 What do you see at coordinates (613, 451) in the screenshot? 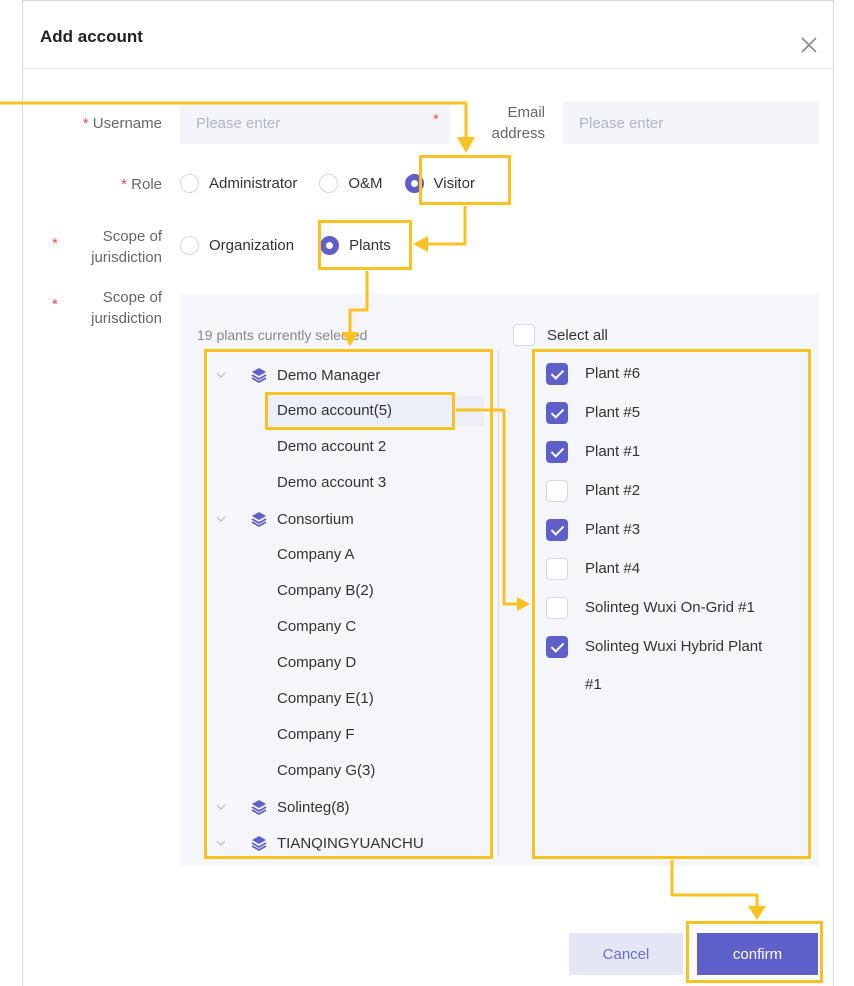
I see `plant-label: Plant #1` at bounding box center [613, 451].